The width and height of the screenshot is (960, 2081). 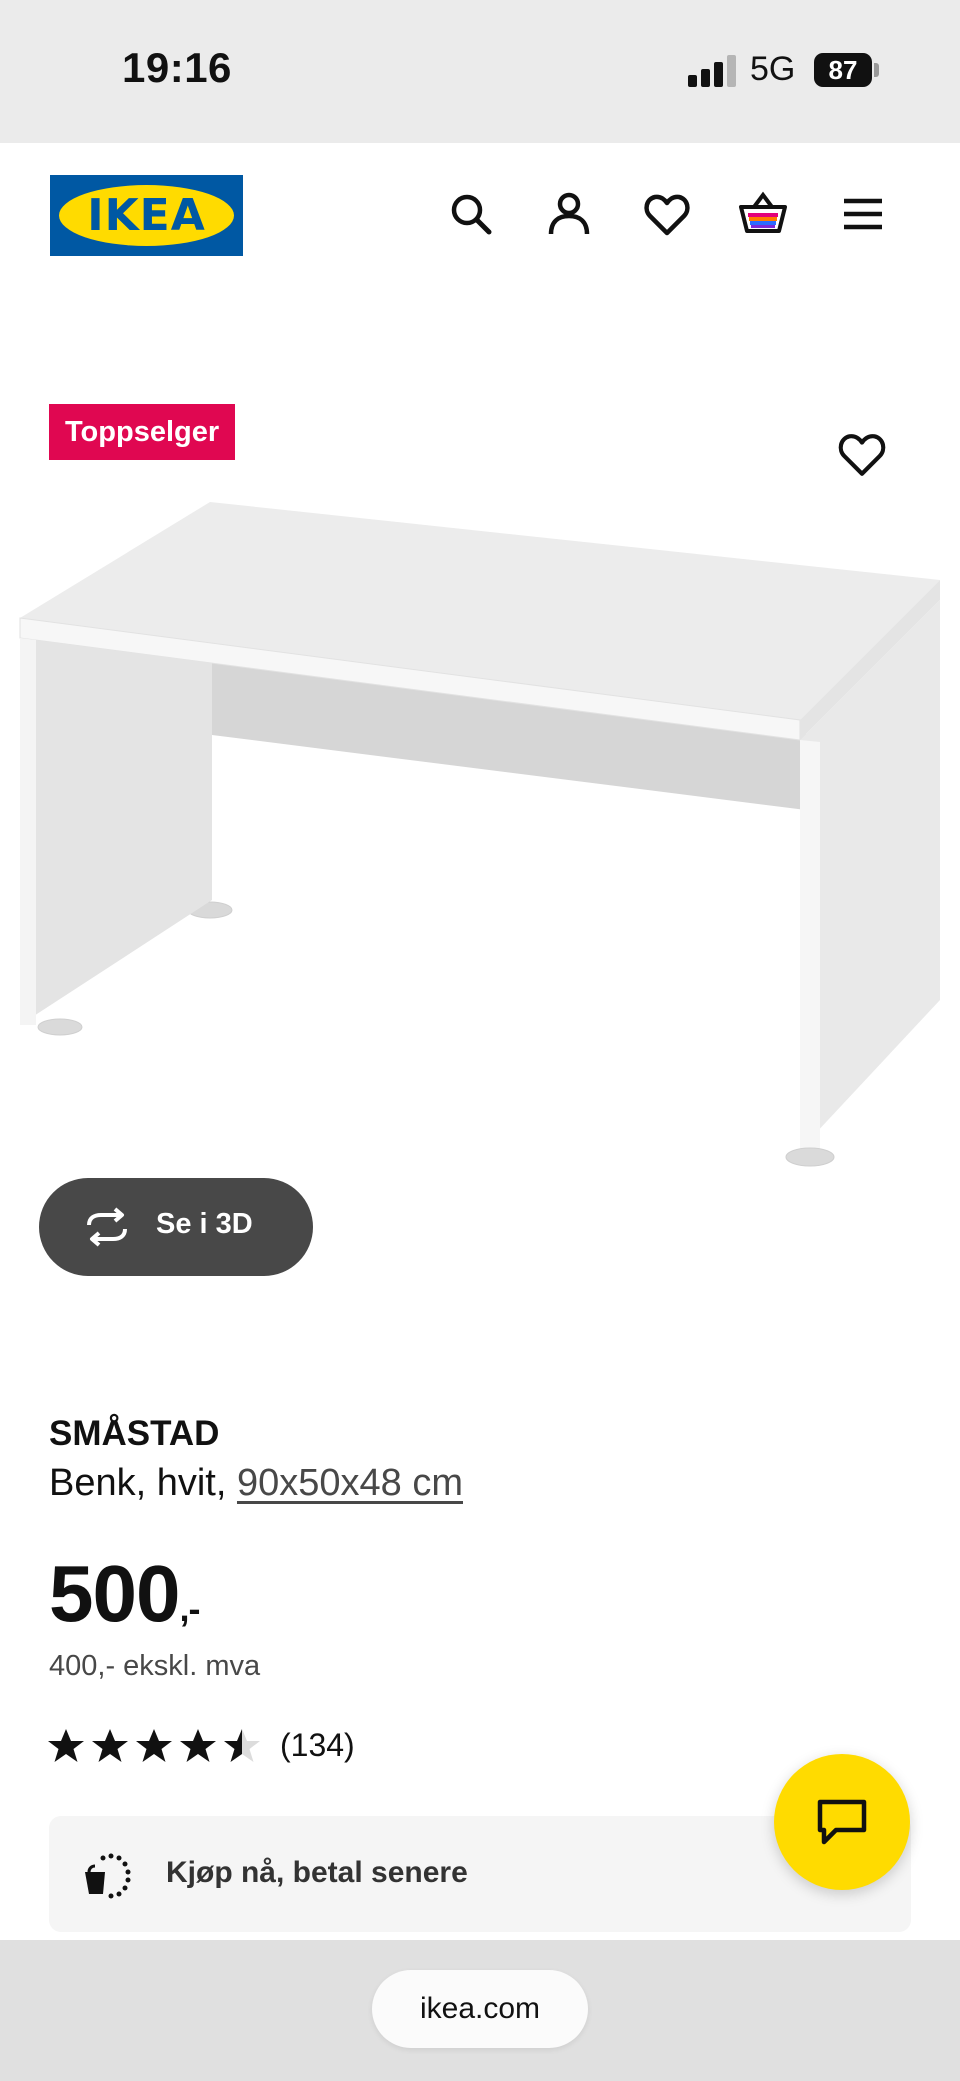 I want to click on ikea-logo: IKEA, so click(x=146, y=215).